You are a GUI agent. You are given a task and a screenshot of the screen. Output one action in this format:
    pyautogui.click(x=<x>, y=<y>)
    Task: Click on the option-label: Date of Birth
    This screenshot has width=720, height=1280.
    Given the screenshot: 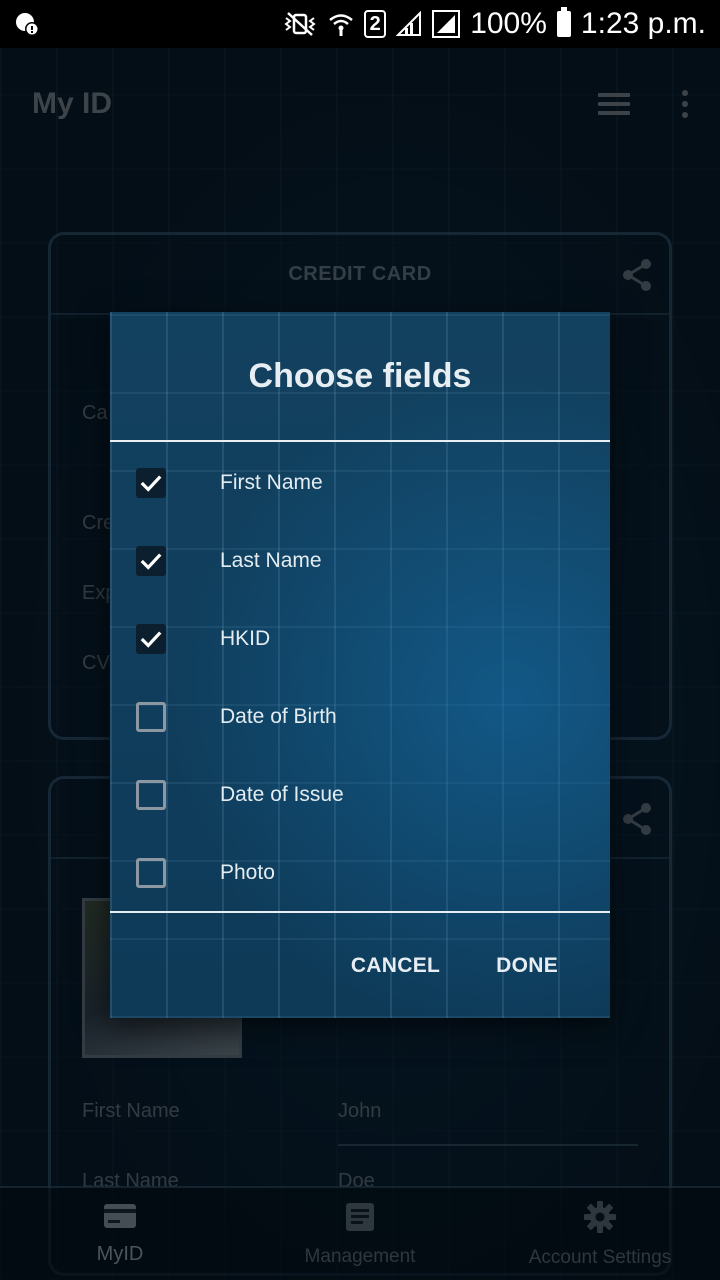 What is the action you would take?
    pyautogui.click(x=278, y=716)
    